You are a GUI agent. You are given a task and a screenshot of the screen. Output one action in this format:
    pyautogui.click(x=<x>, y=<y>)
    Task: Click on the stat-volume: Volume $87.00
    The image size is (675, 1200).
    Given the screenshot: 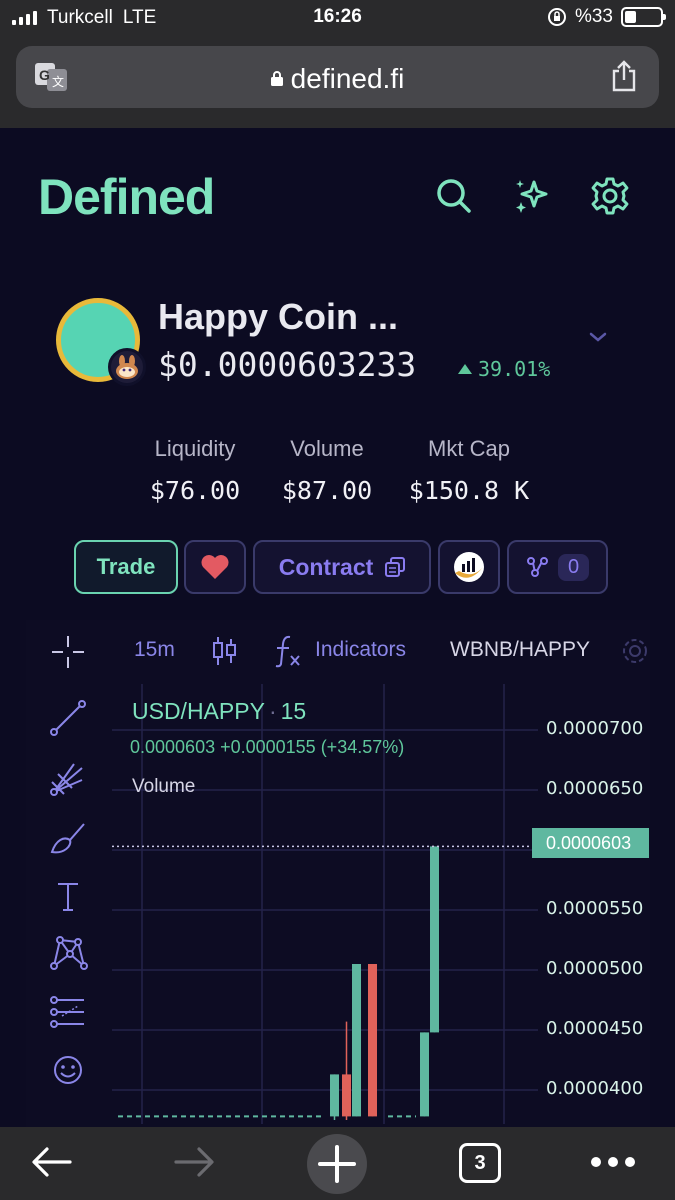 What is the action you would take?
    pyautogui.click(x=327, y=470)
    